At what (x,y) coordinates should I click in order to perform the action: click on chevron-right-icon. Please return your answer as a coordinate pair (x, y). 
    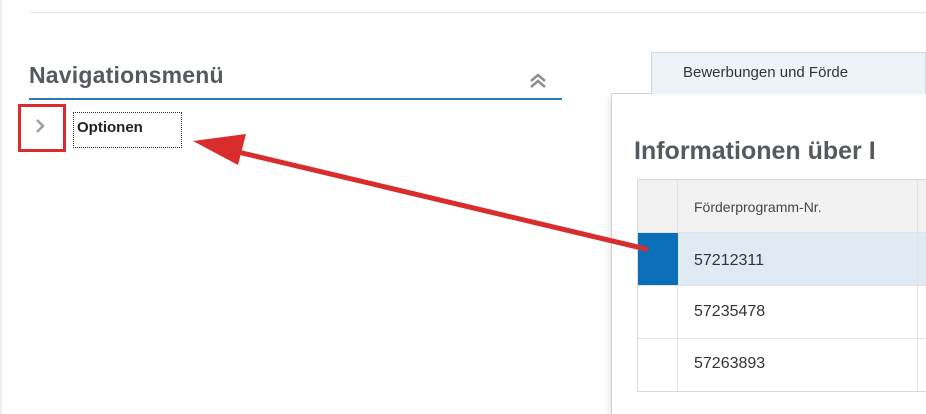
    Looking at the image, I should click on (40, 126).